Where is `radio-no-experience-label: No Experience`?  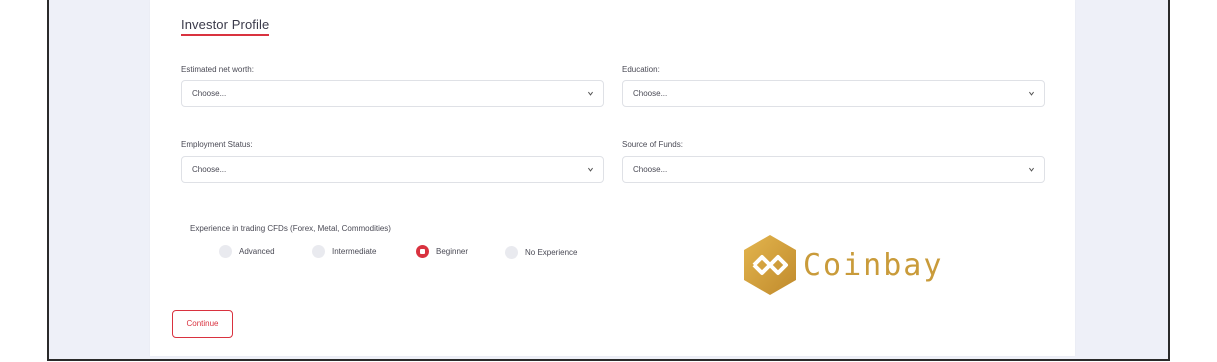 radio-no-experience-label: No Experience is located at coordinates (551, 252).